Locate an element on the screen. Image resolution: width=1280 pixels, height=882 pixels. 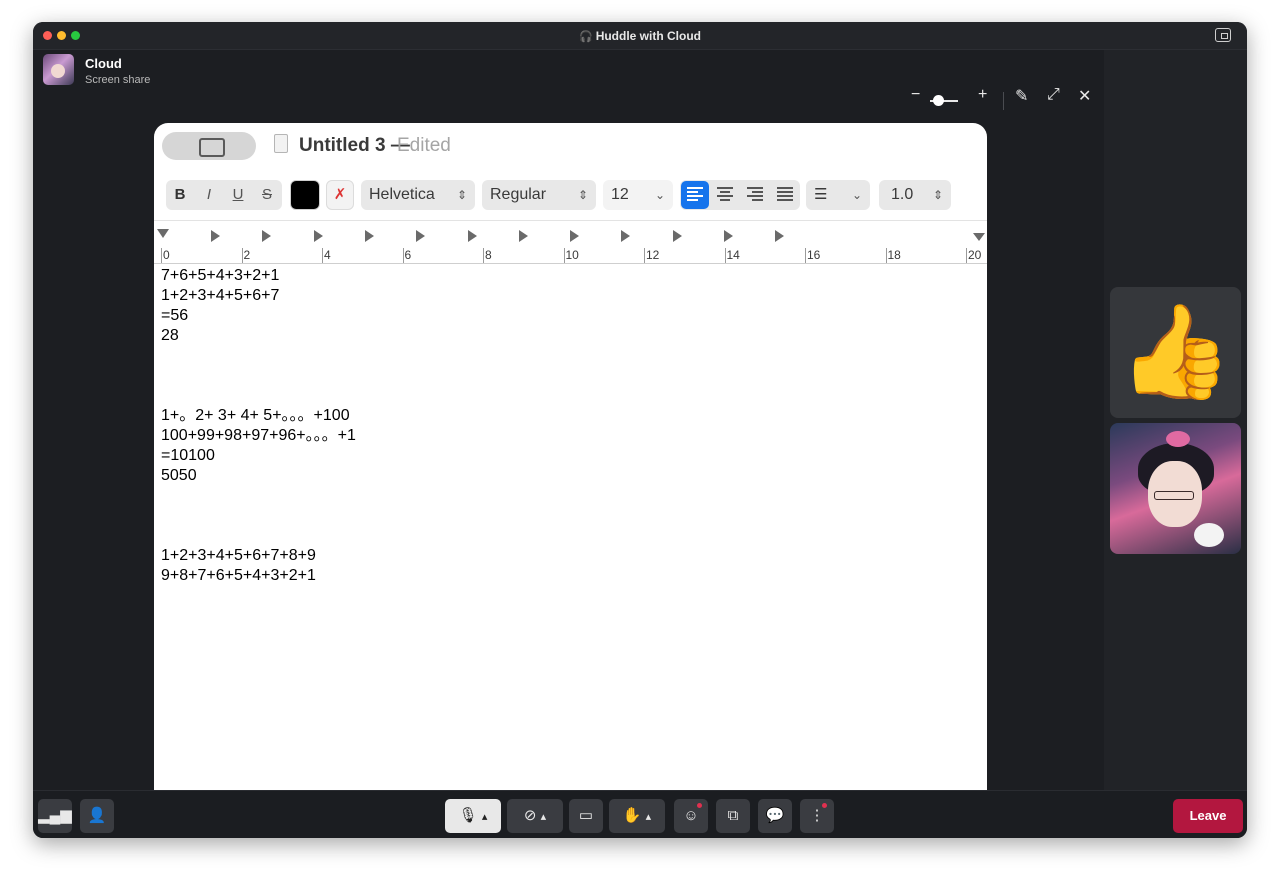
leave-button: Leave is located at coordinates (1208, 816).